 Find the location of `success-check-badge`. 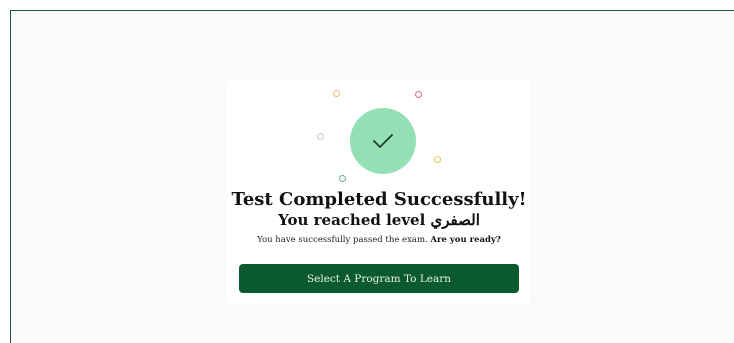

success-check-badge is located at coordinates (383, 141).